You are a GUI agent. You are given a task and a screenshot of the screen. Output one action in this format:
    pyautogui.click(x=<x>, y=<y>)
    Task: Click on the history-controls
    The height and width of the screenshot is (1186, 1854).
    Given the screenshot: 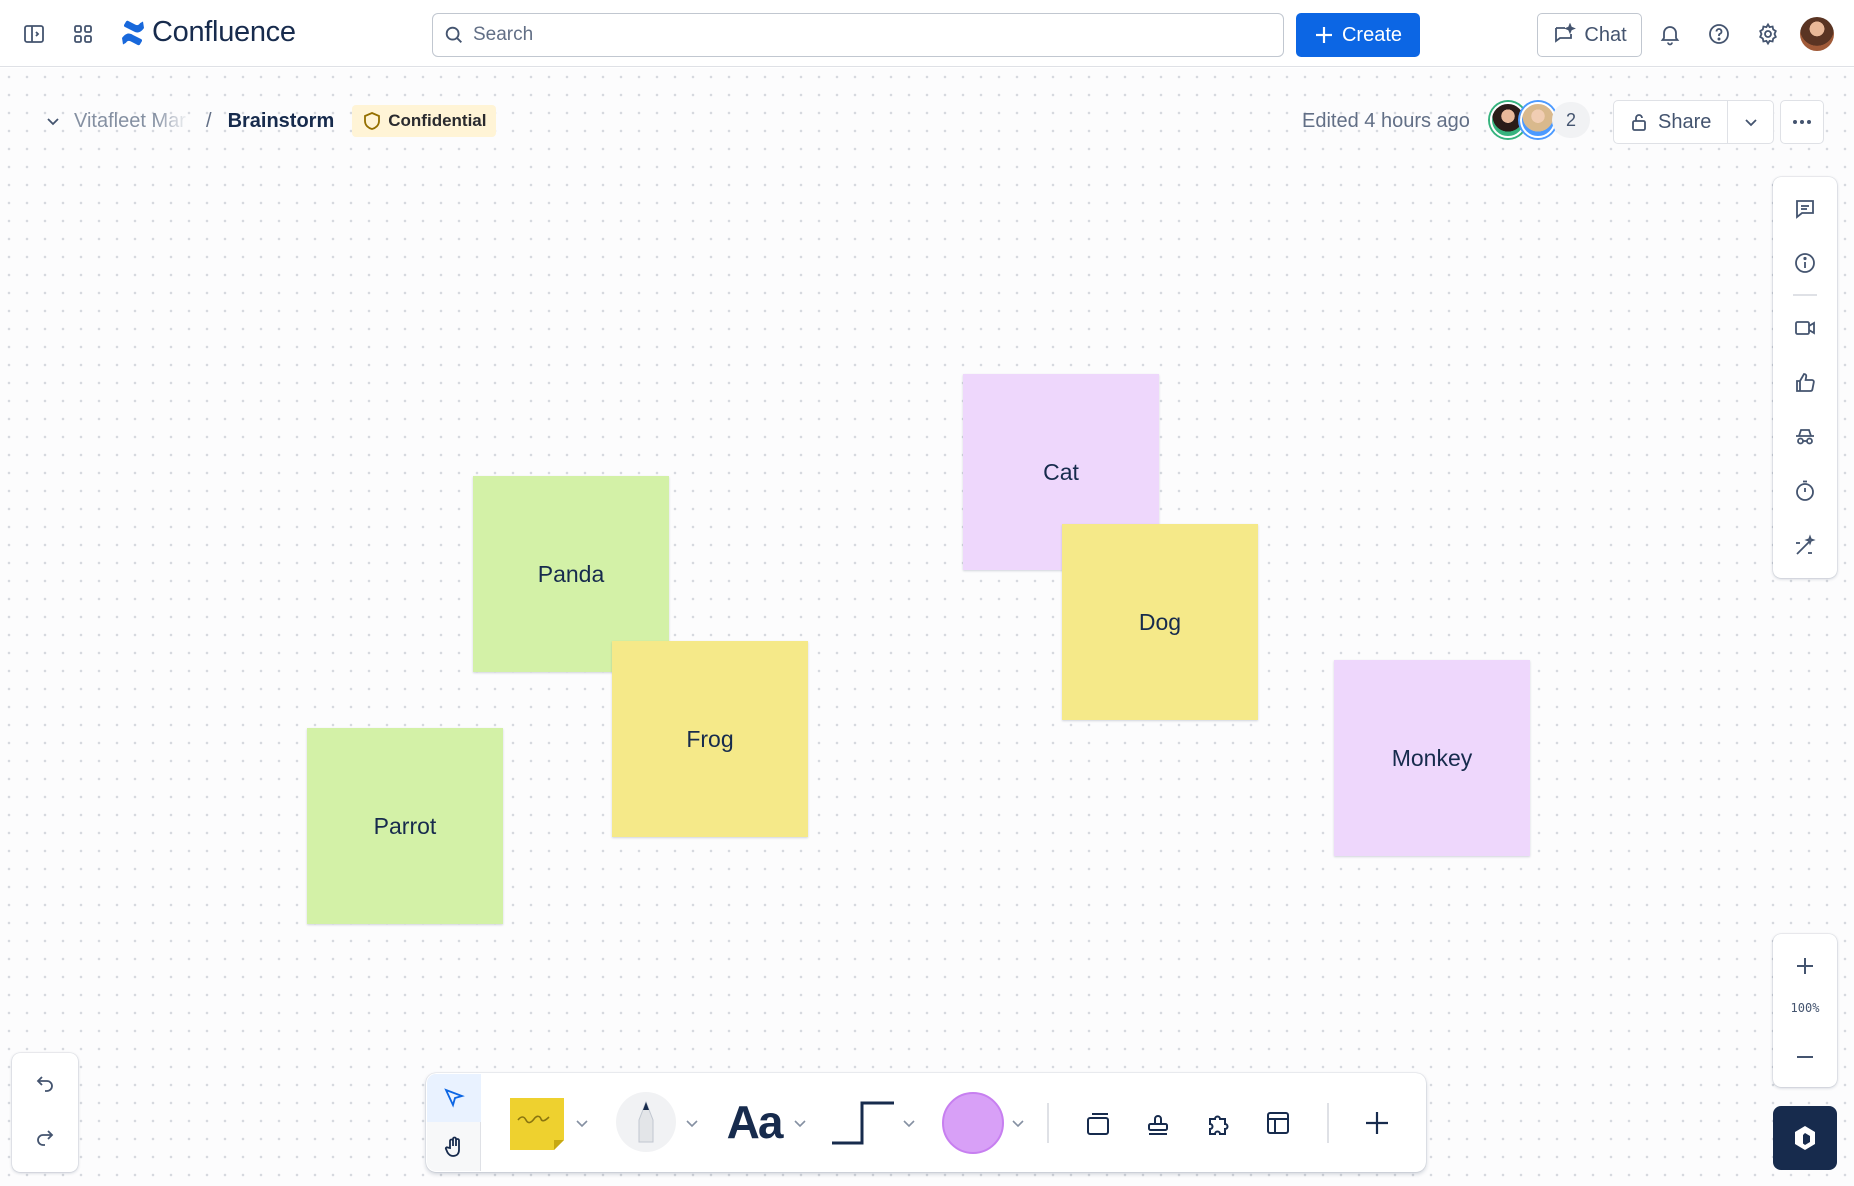 What is the action you would take?
    pyautogui.click(x=45, y=1112)
    